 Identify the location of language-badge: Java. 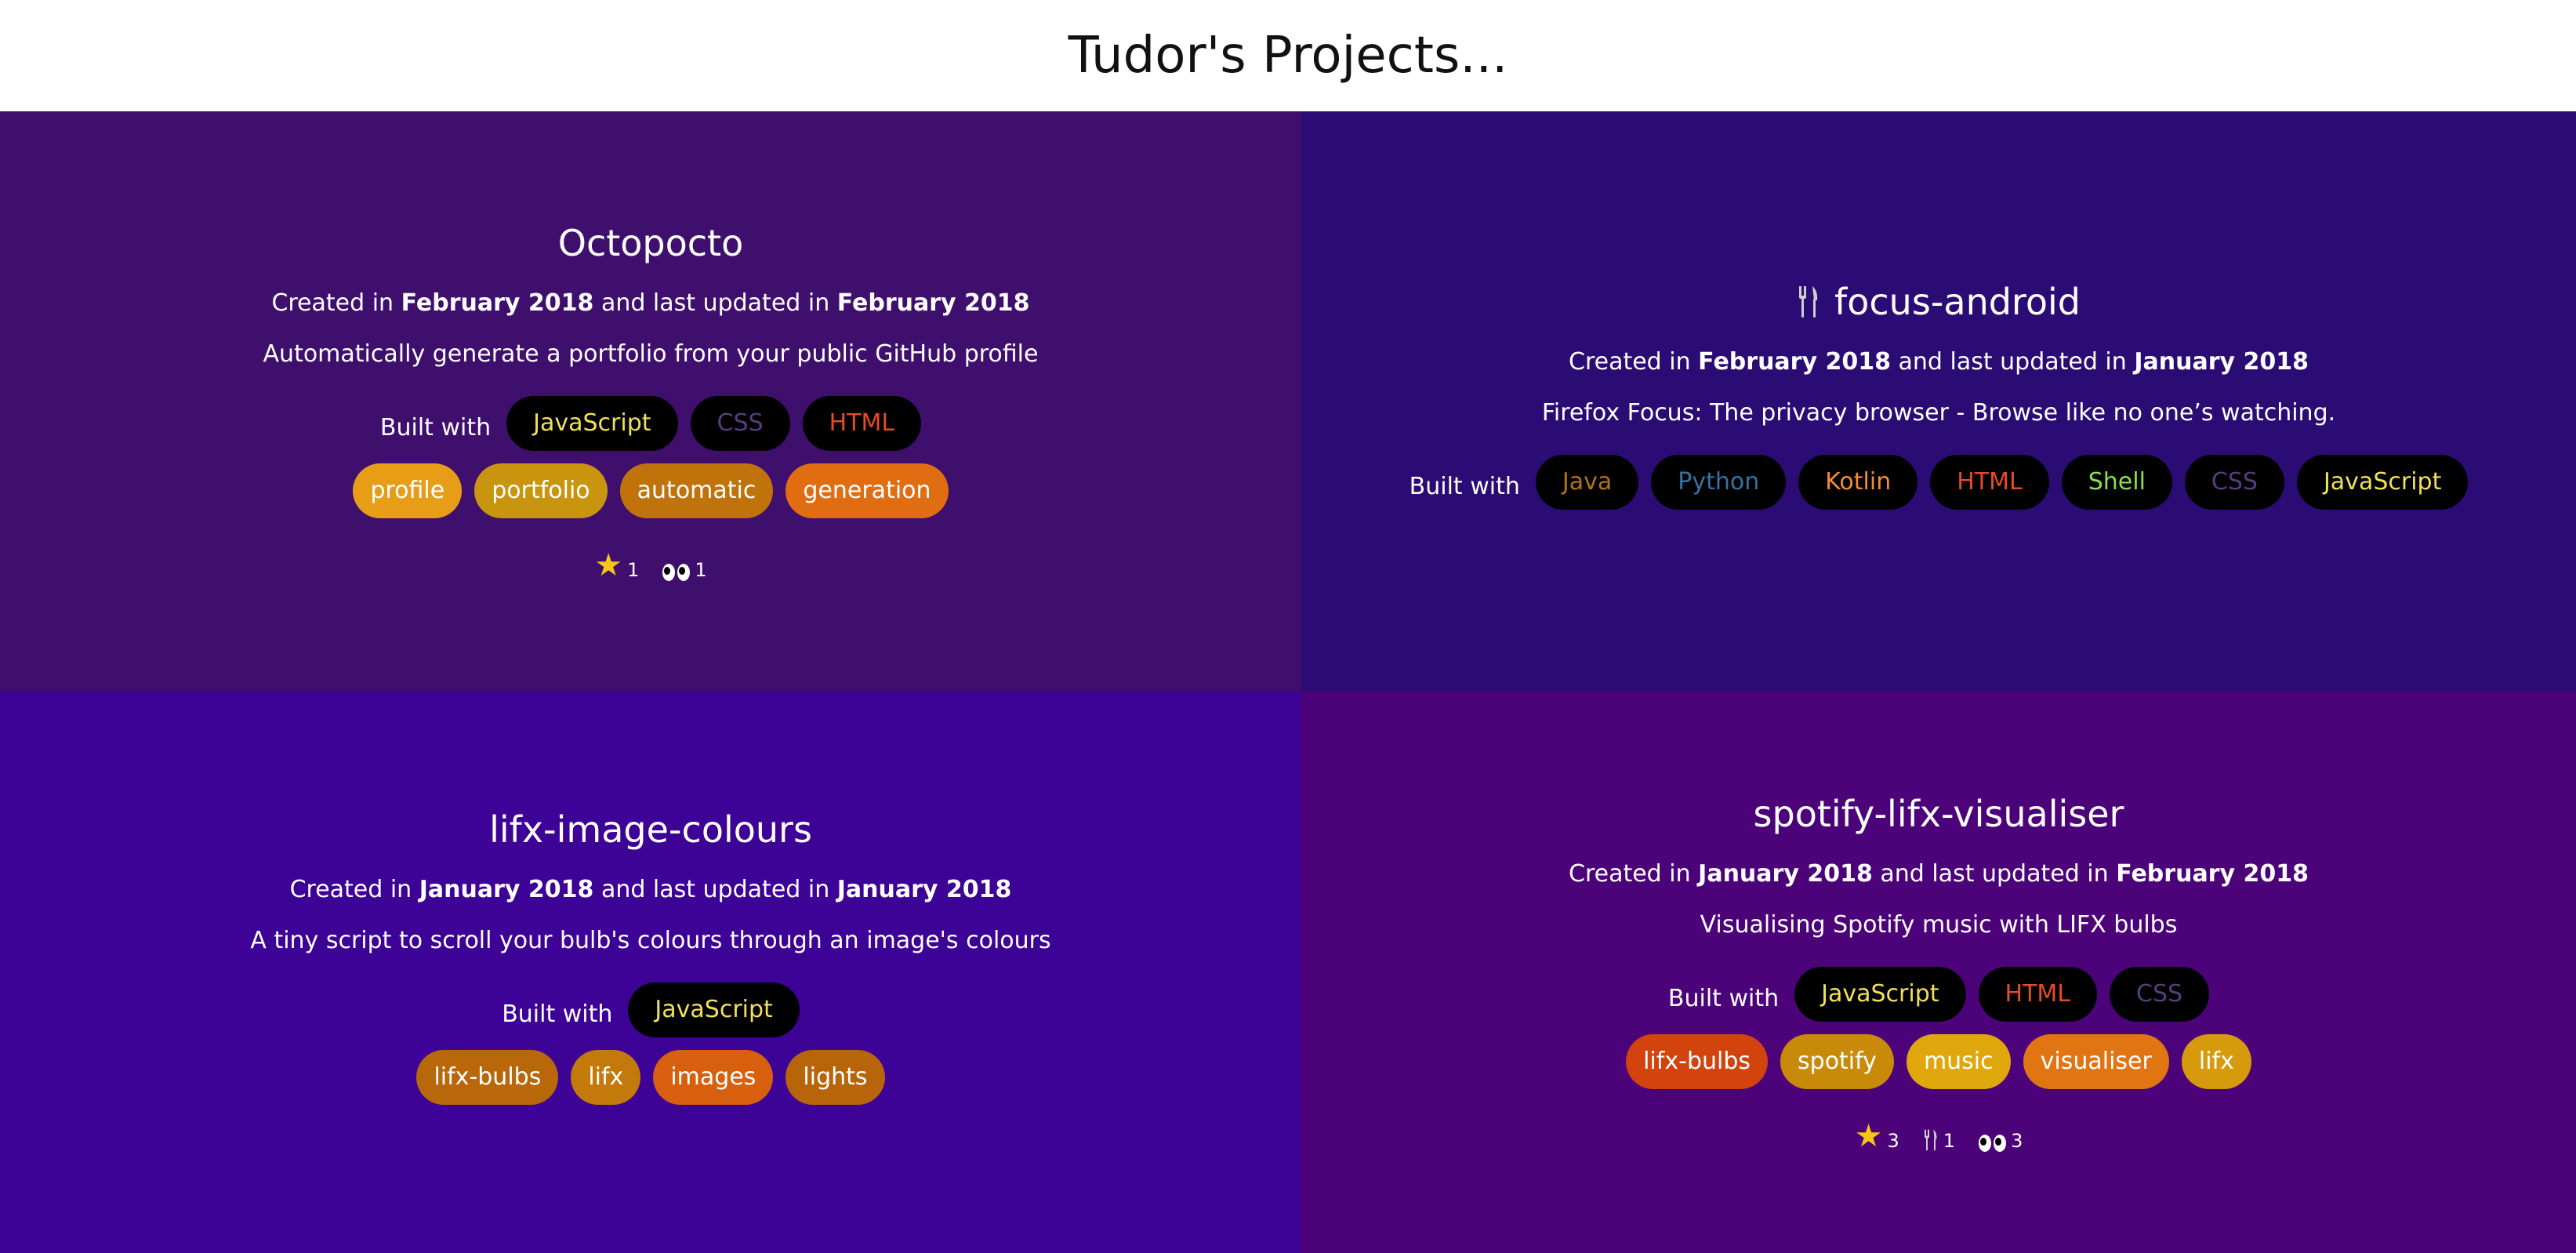
(1587, 482).